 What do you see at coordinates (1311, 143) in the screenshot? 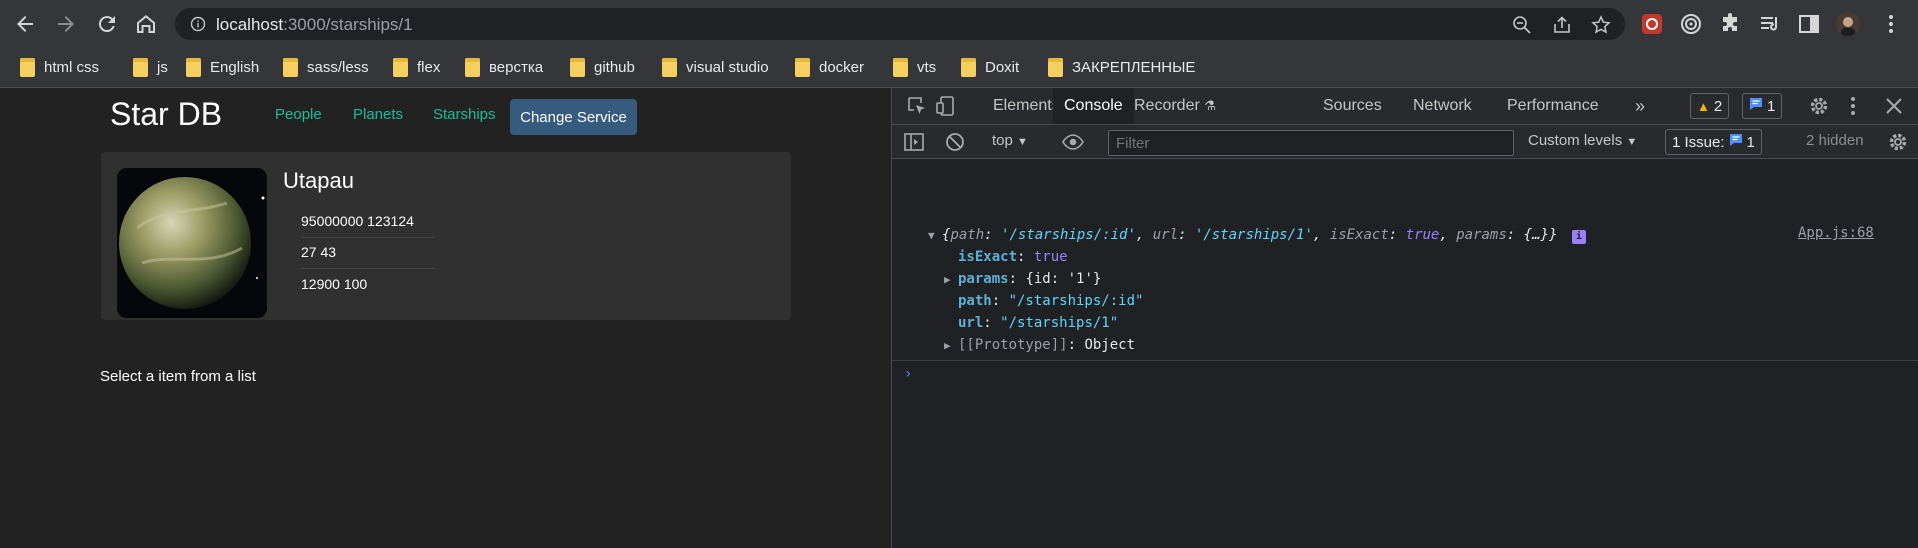
I see `console-filter-input` at bounding box center [1311, 143].